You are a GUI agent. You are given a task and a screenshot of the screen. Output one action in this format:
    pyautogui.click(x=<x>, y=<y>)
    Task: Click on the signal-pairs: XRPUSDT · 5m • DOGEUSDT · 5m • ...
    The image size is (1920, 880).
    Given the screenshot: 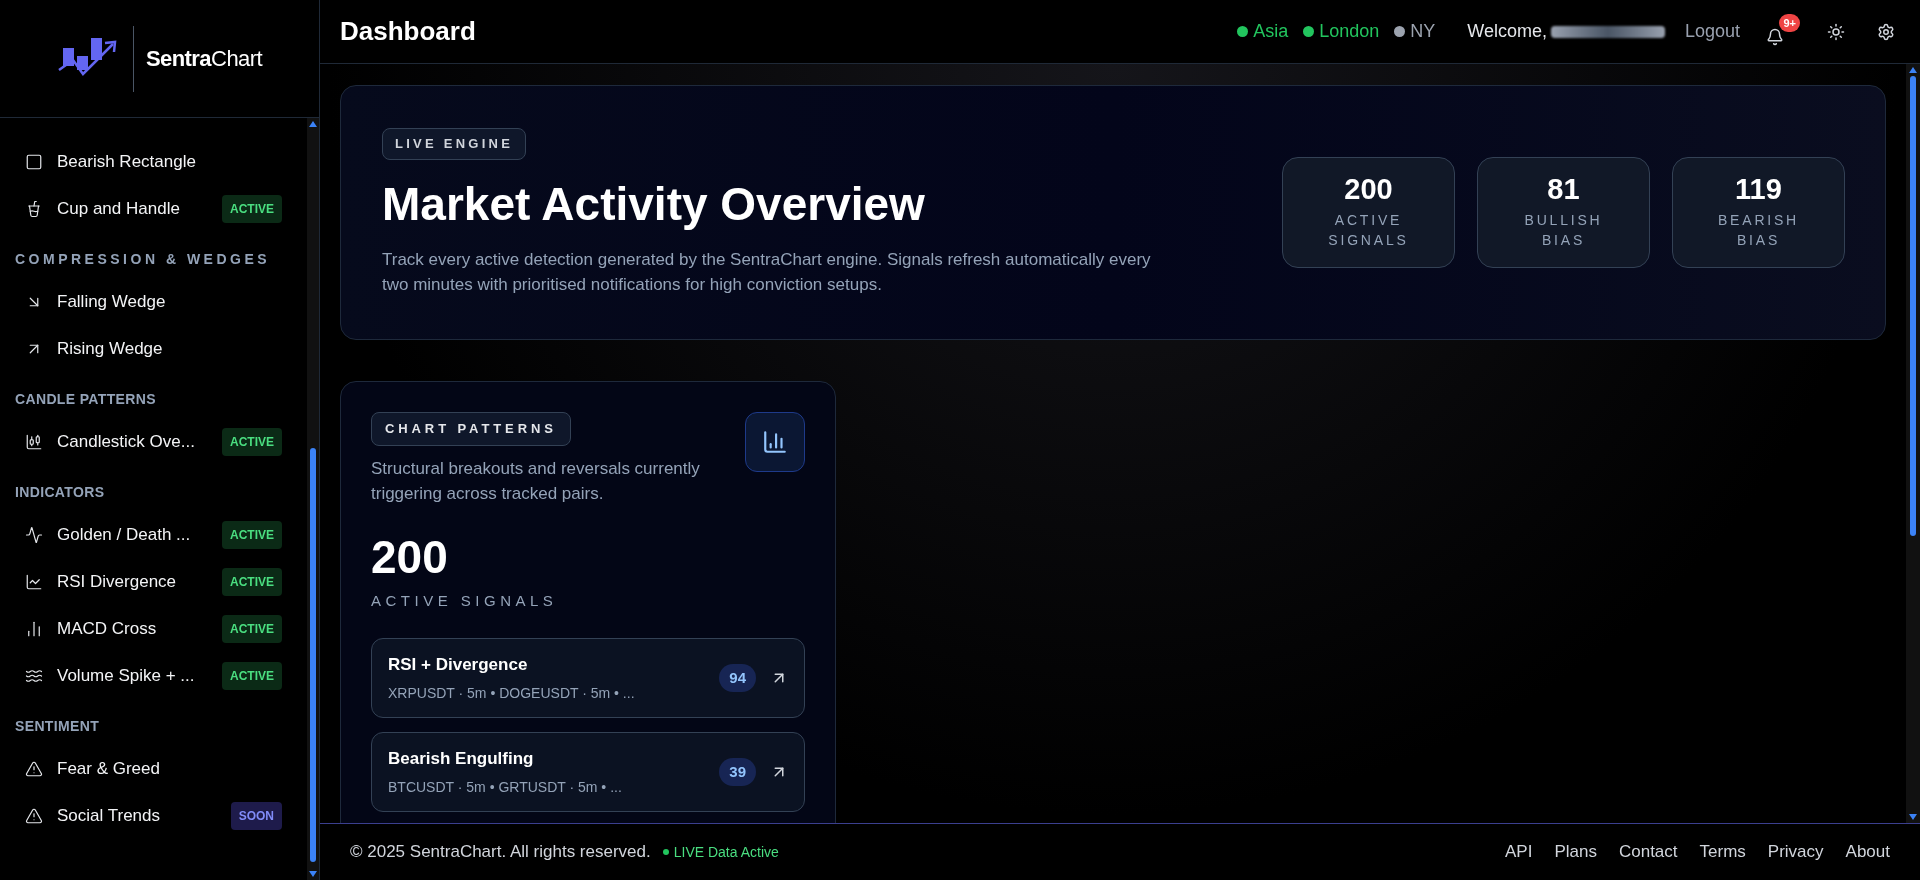 What is the action you would take?
    pyautogui.click(x=512, y=694)
    